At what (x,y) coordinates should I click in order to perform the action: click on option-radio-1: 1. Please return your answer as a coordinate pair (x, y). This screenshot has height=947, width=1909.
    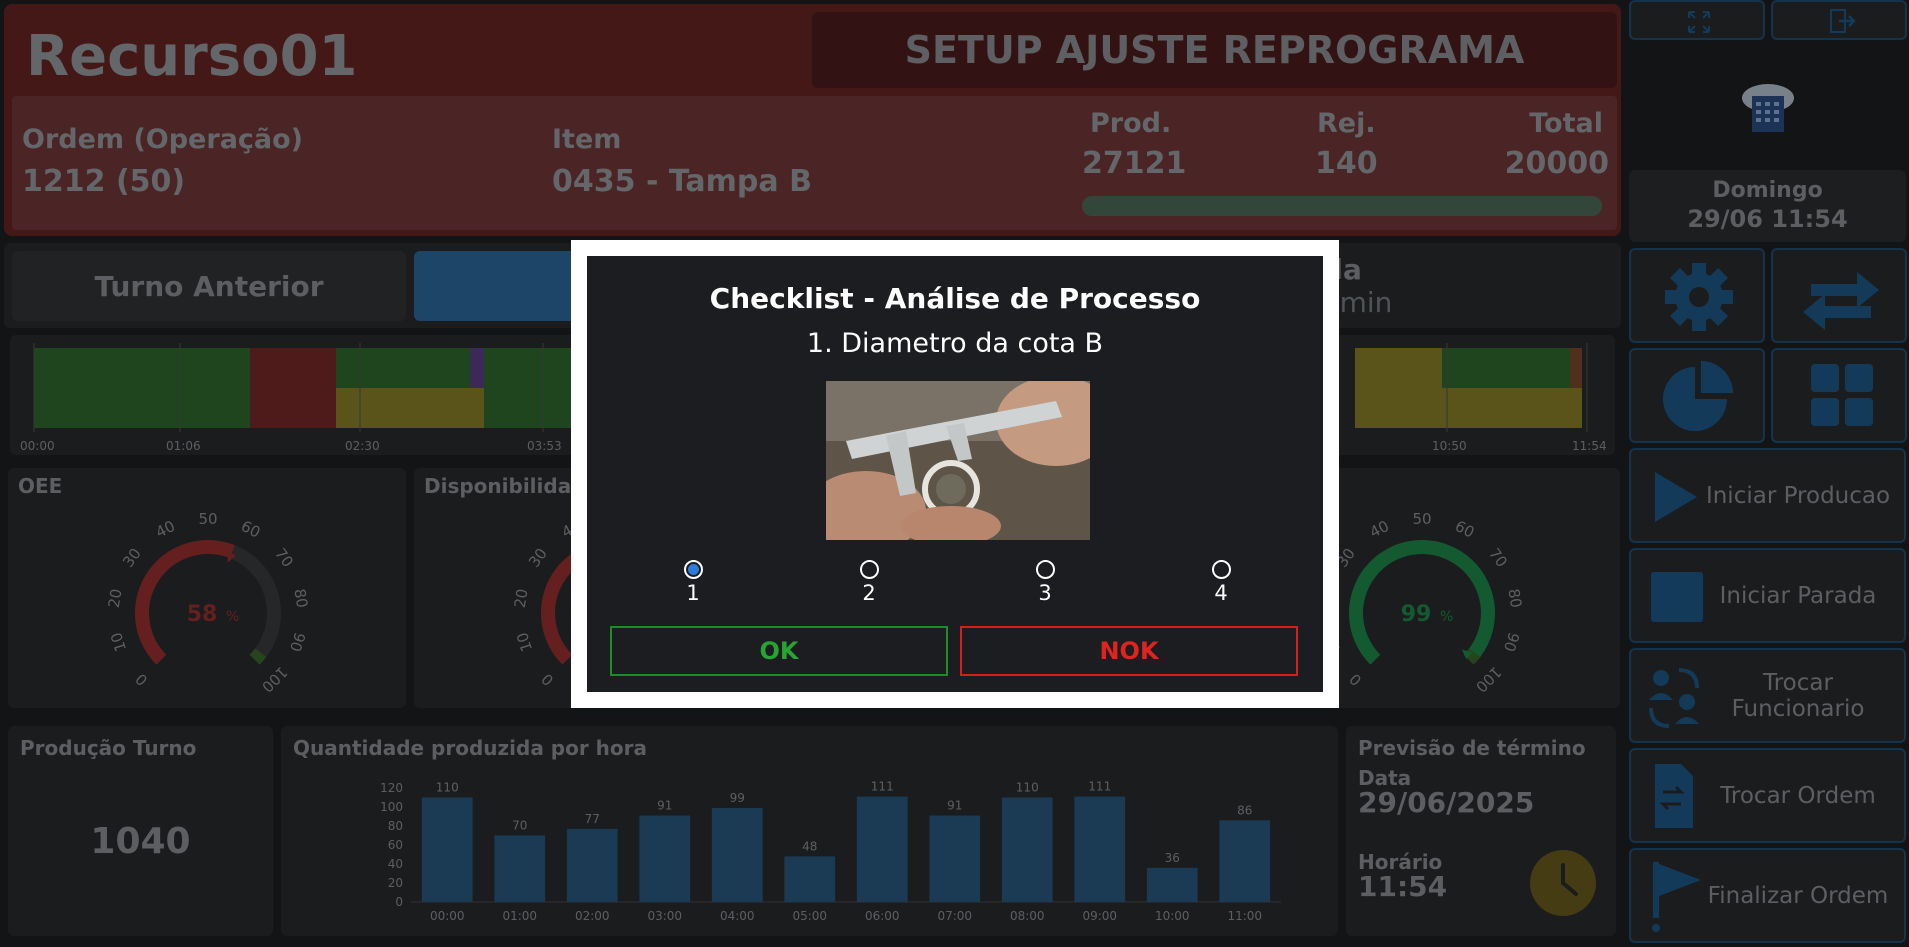
    Looking at the image, I should click on (693, 582).